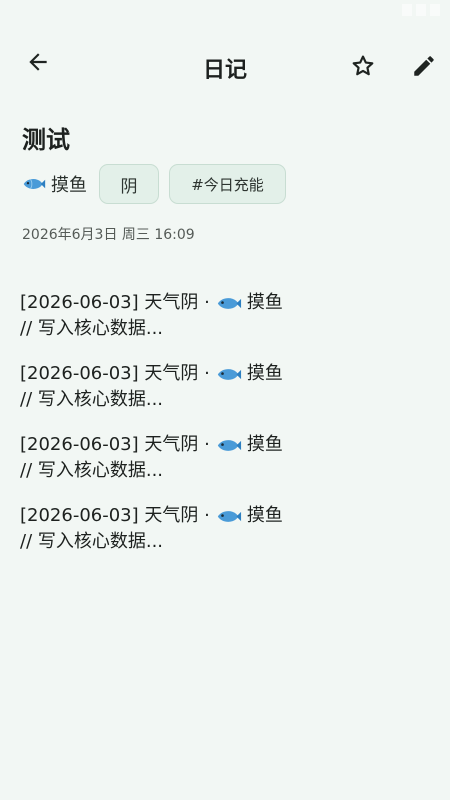 The image size is (450, 800). What do you see at coordinates (407, 10) in the screenshot?
I see `wifi-icon` at bounding box center [407, 10].